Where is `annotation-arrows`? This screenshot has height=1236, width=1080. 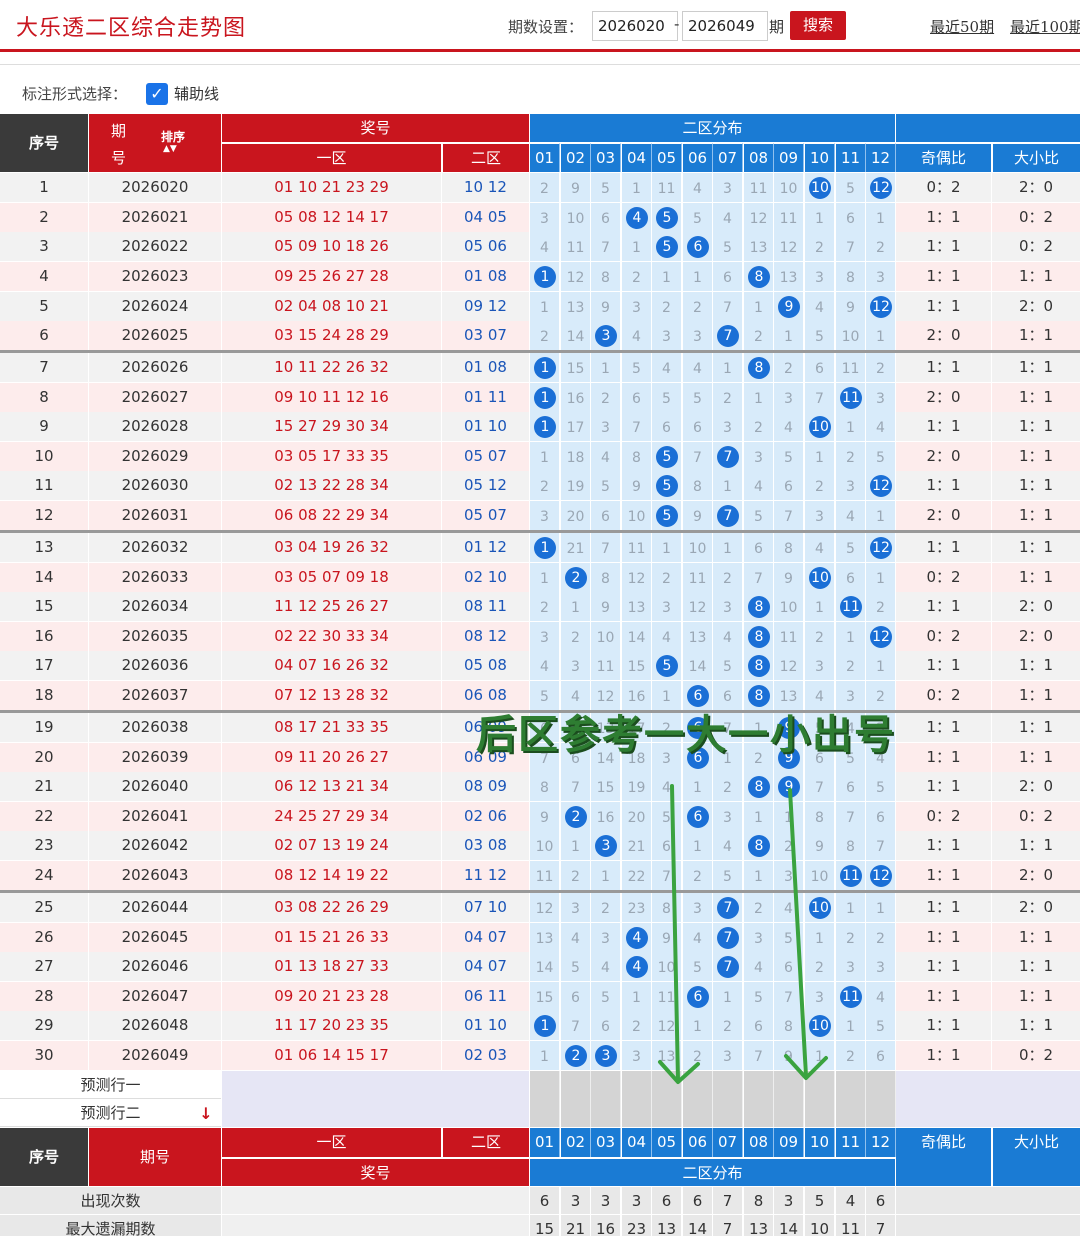 annotation-arrows is located at coordinates (743, 934).